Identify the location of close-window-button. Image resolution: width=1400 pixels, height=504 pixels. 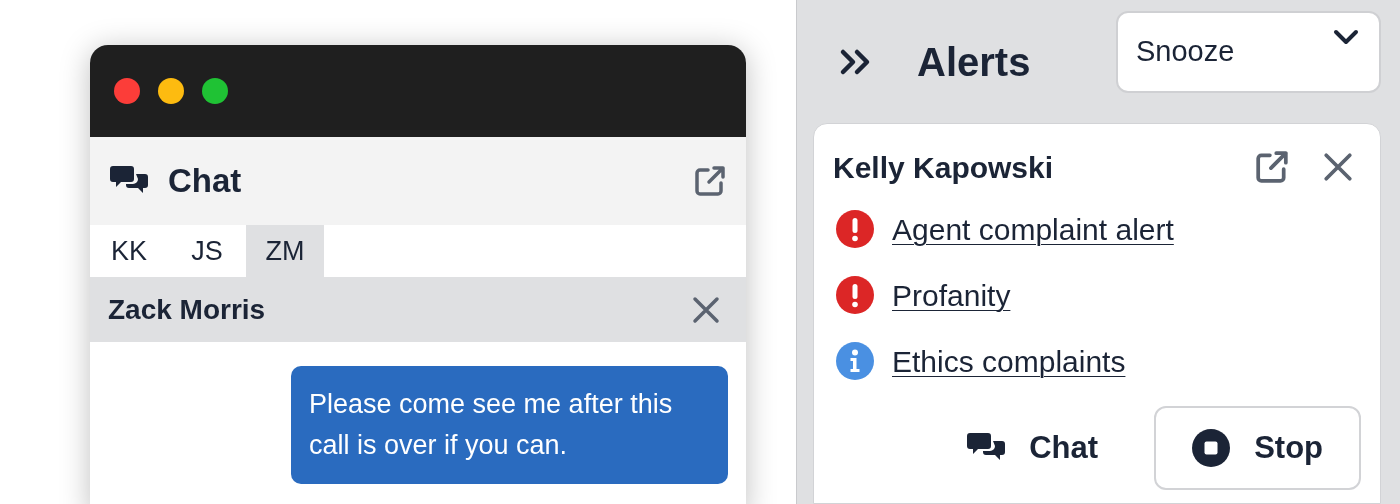
(127, 91).